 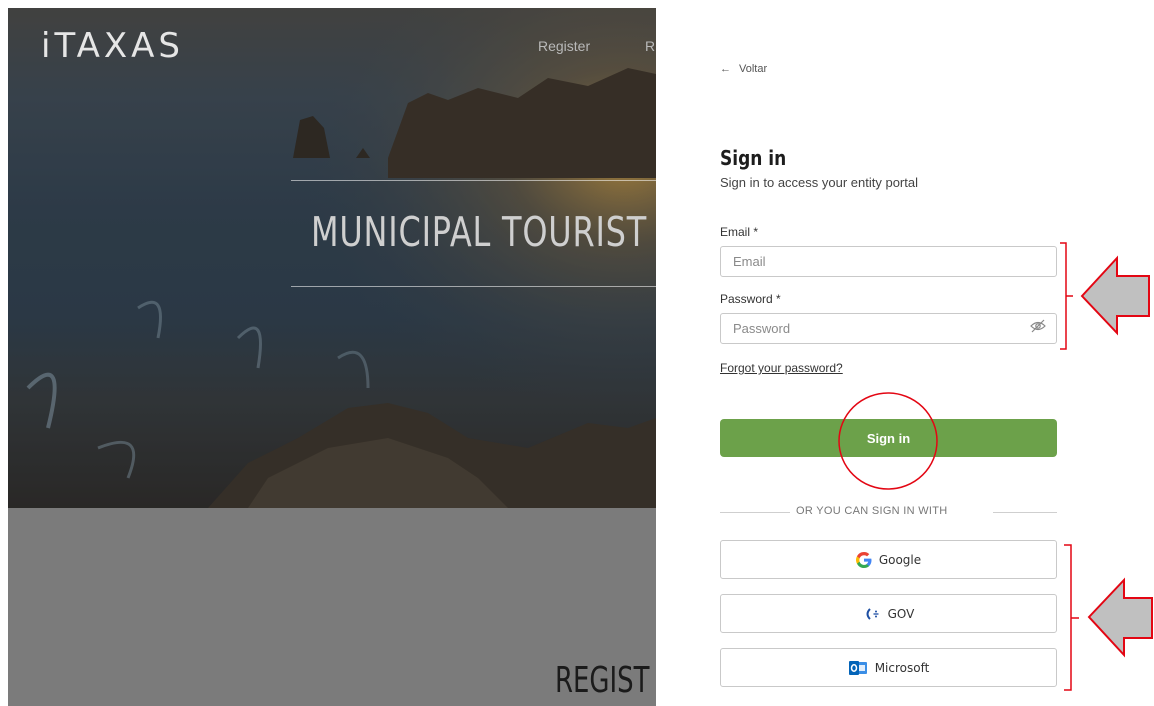 What do you see at coordinates (888, 438) in the screenshot?
I see `signin-button: Sign in` at bounding box center [888, 438].